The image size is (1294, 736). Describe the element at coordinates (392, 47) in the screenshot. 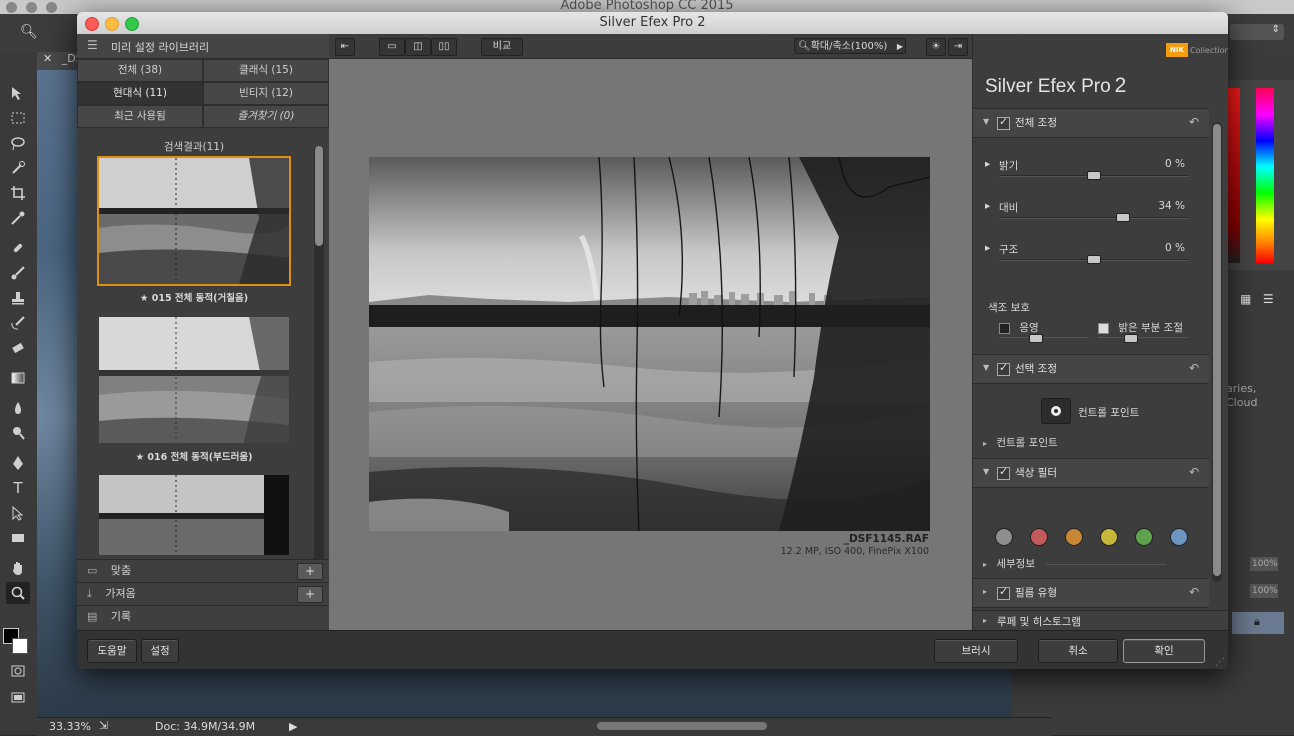

I see `single-view-icon: ▭` at that location.